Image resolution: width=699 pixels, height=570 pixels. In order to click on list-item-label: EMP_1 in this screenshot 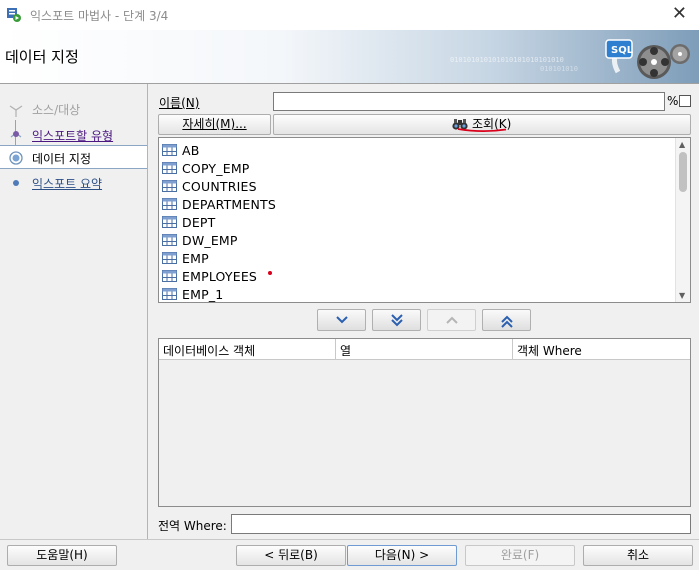, I will do `click(203, 294)`.